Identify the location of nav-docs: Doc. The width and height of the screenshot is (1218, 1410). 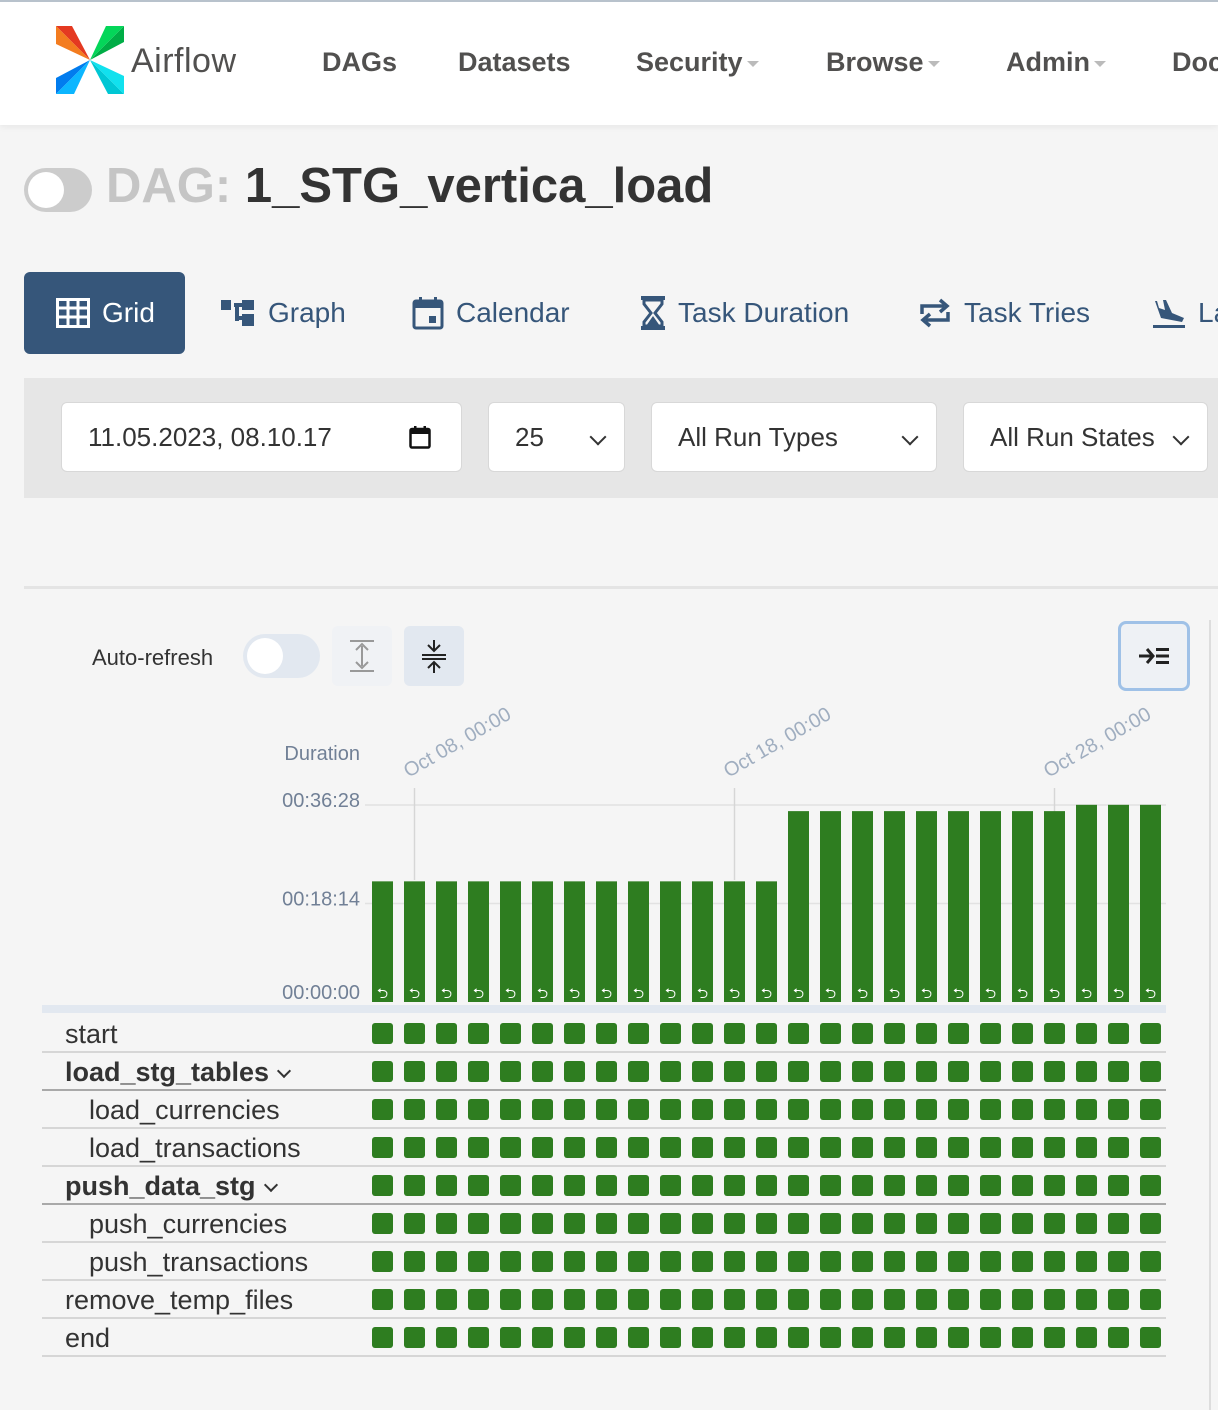
(1195, 62).